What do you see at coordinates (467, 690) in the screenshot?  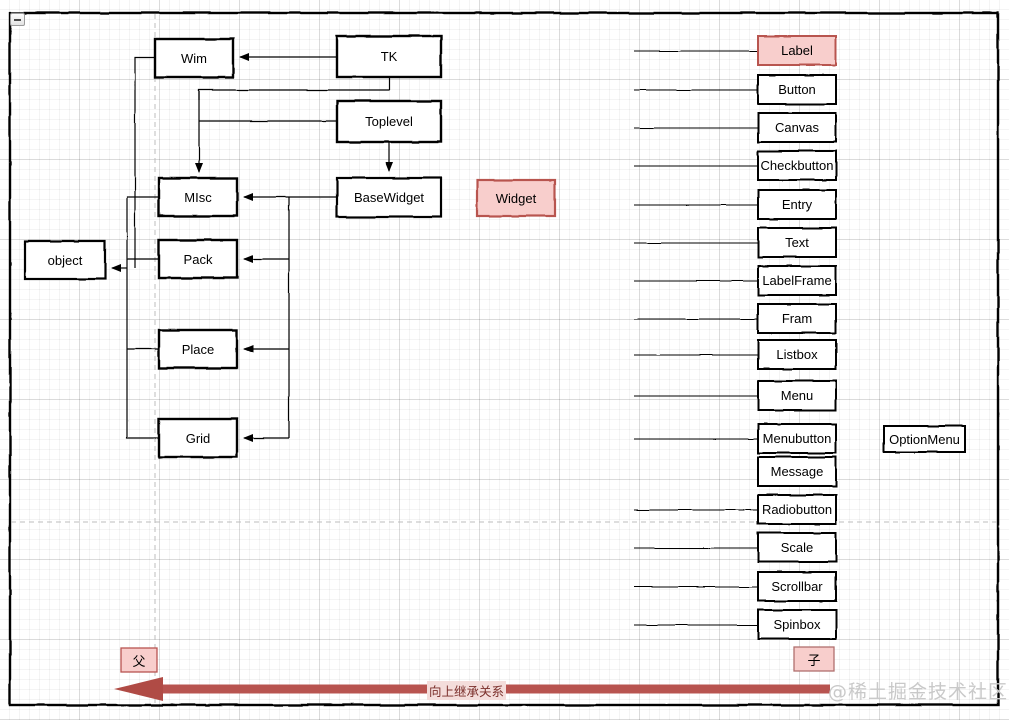 I see `legend-arrow-label: 向上继承关系` at bounding box center [467, 690].